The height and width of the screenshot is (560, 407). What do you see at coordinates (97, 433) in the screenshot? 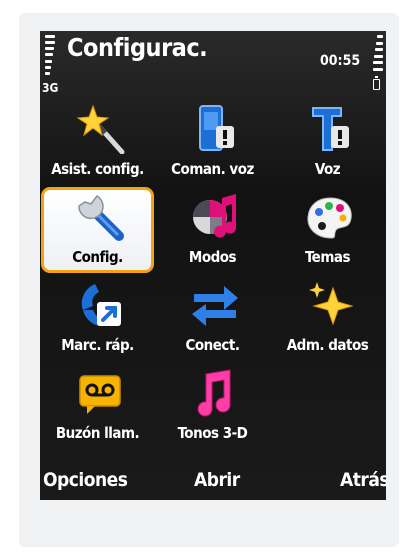
I see `menu-item-label: Buzón llam.` at bounding box center [97, 433].